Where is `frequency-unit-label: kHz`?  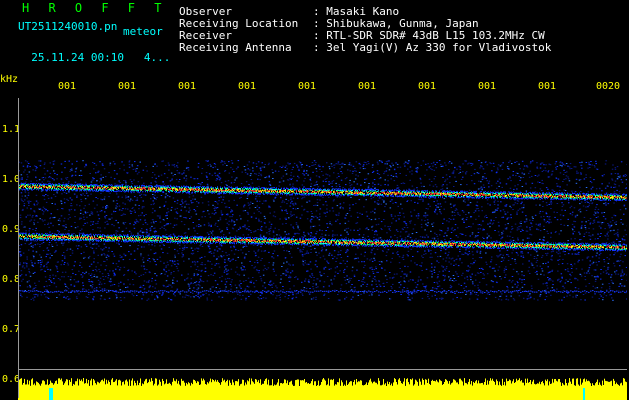
frequency-unit-label: kHz is located at coordinates (9, 79).